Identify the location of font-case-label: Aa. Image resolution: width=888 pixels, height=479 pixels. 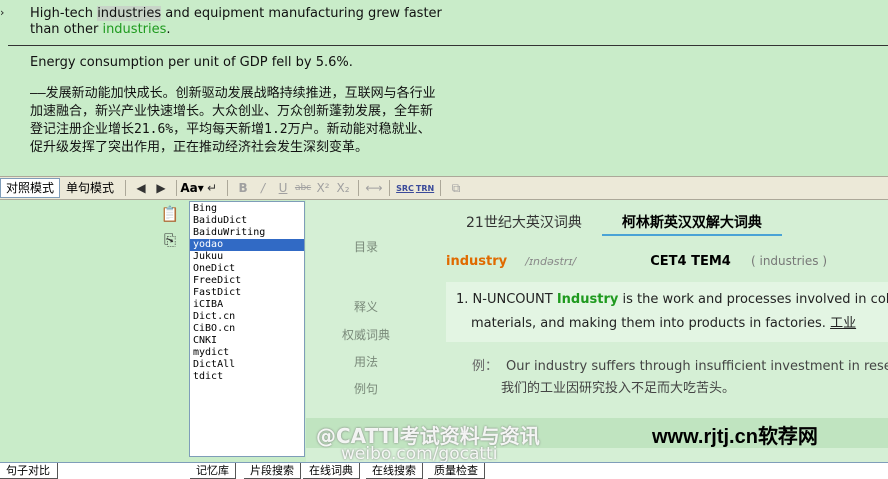
(189, 188).